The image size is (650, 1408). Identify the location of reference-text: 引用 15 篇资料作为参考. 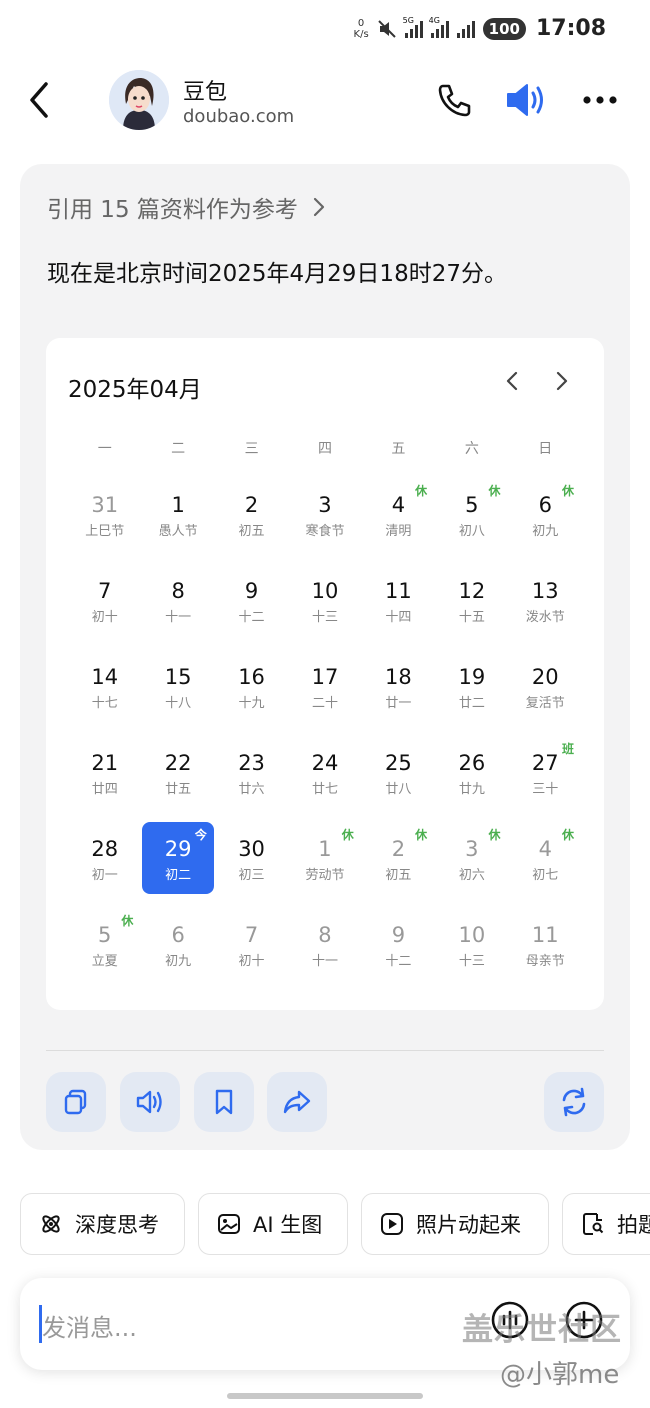
(172, 210).